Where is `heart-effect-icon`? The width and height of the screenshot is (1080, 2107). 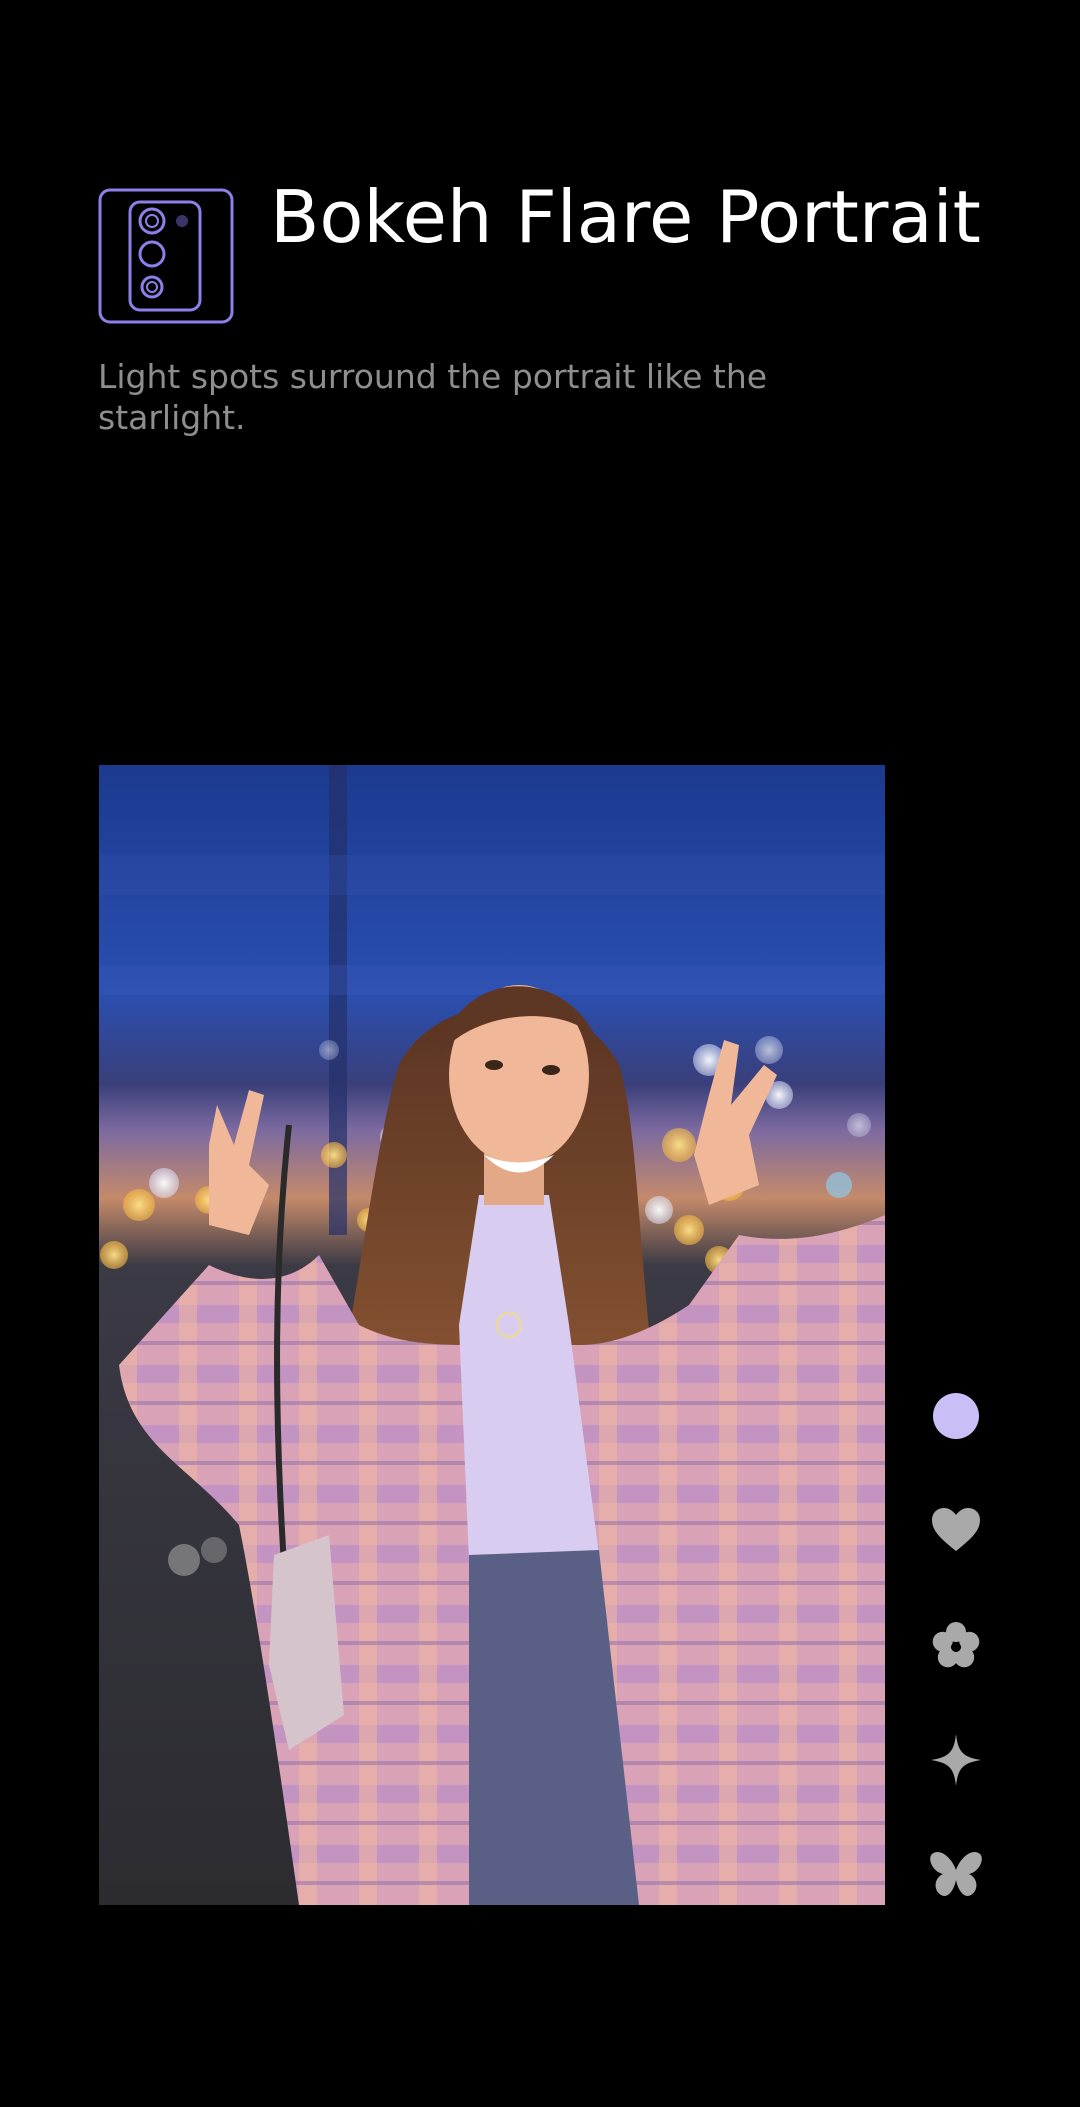
heart-effect-icon is located at coordinates (956, 1529).